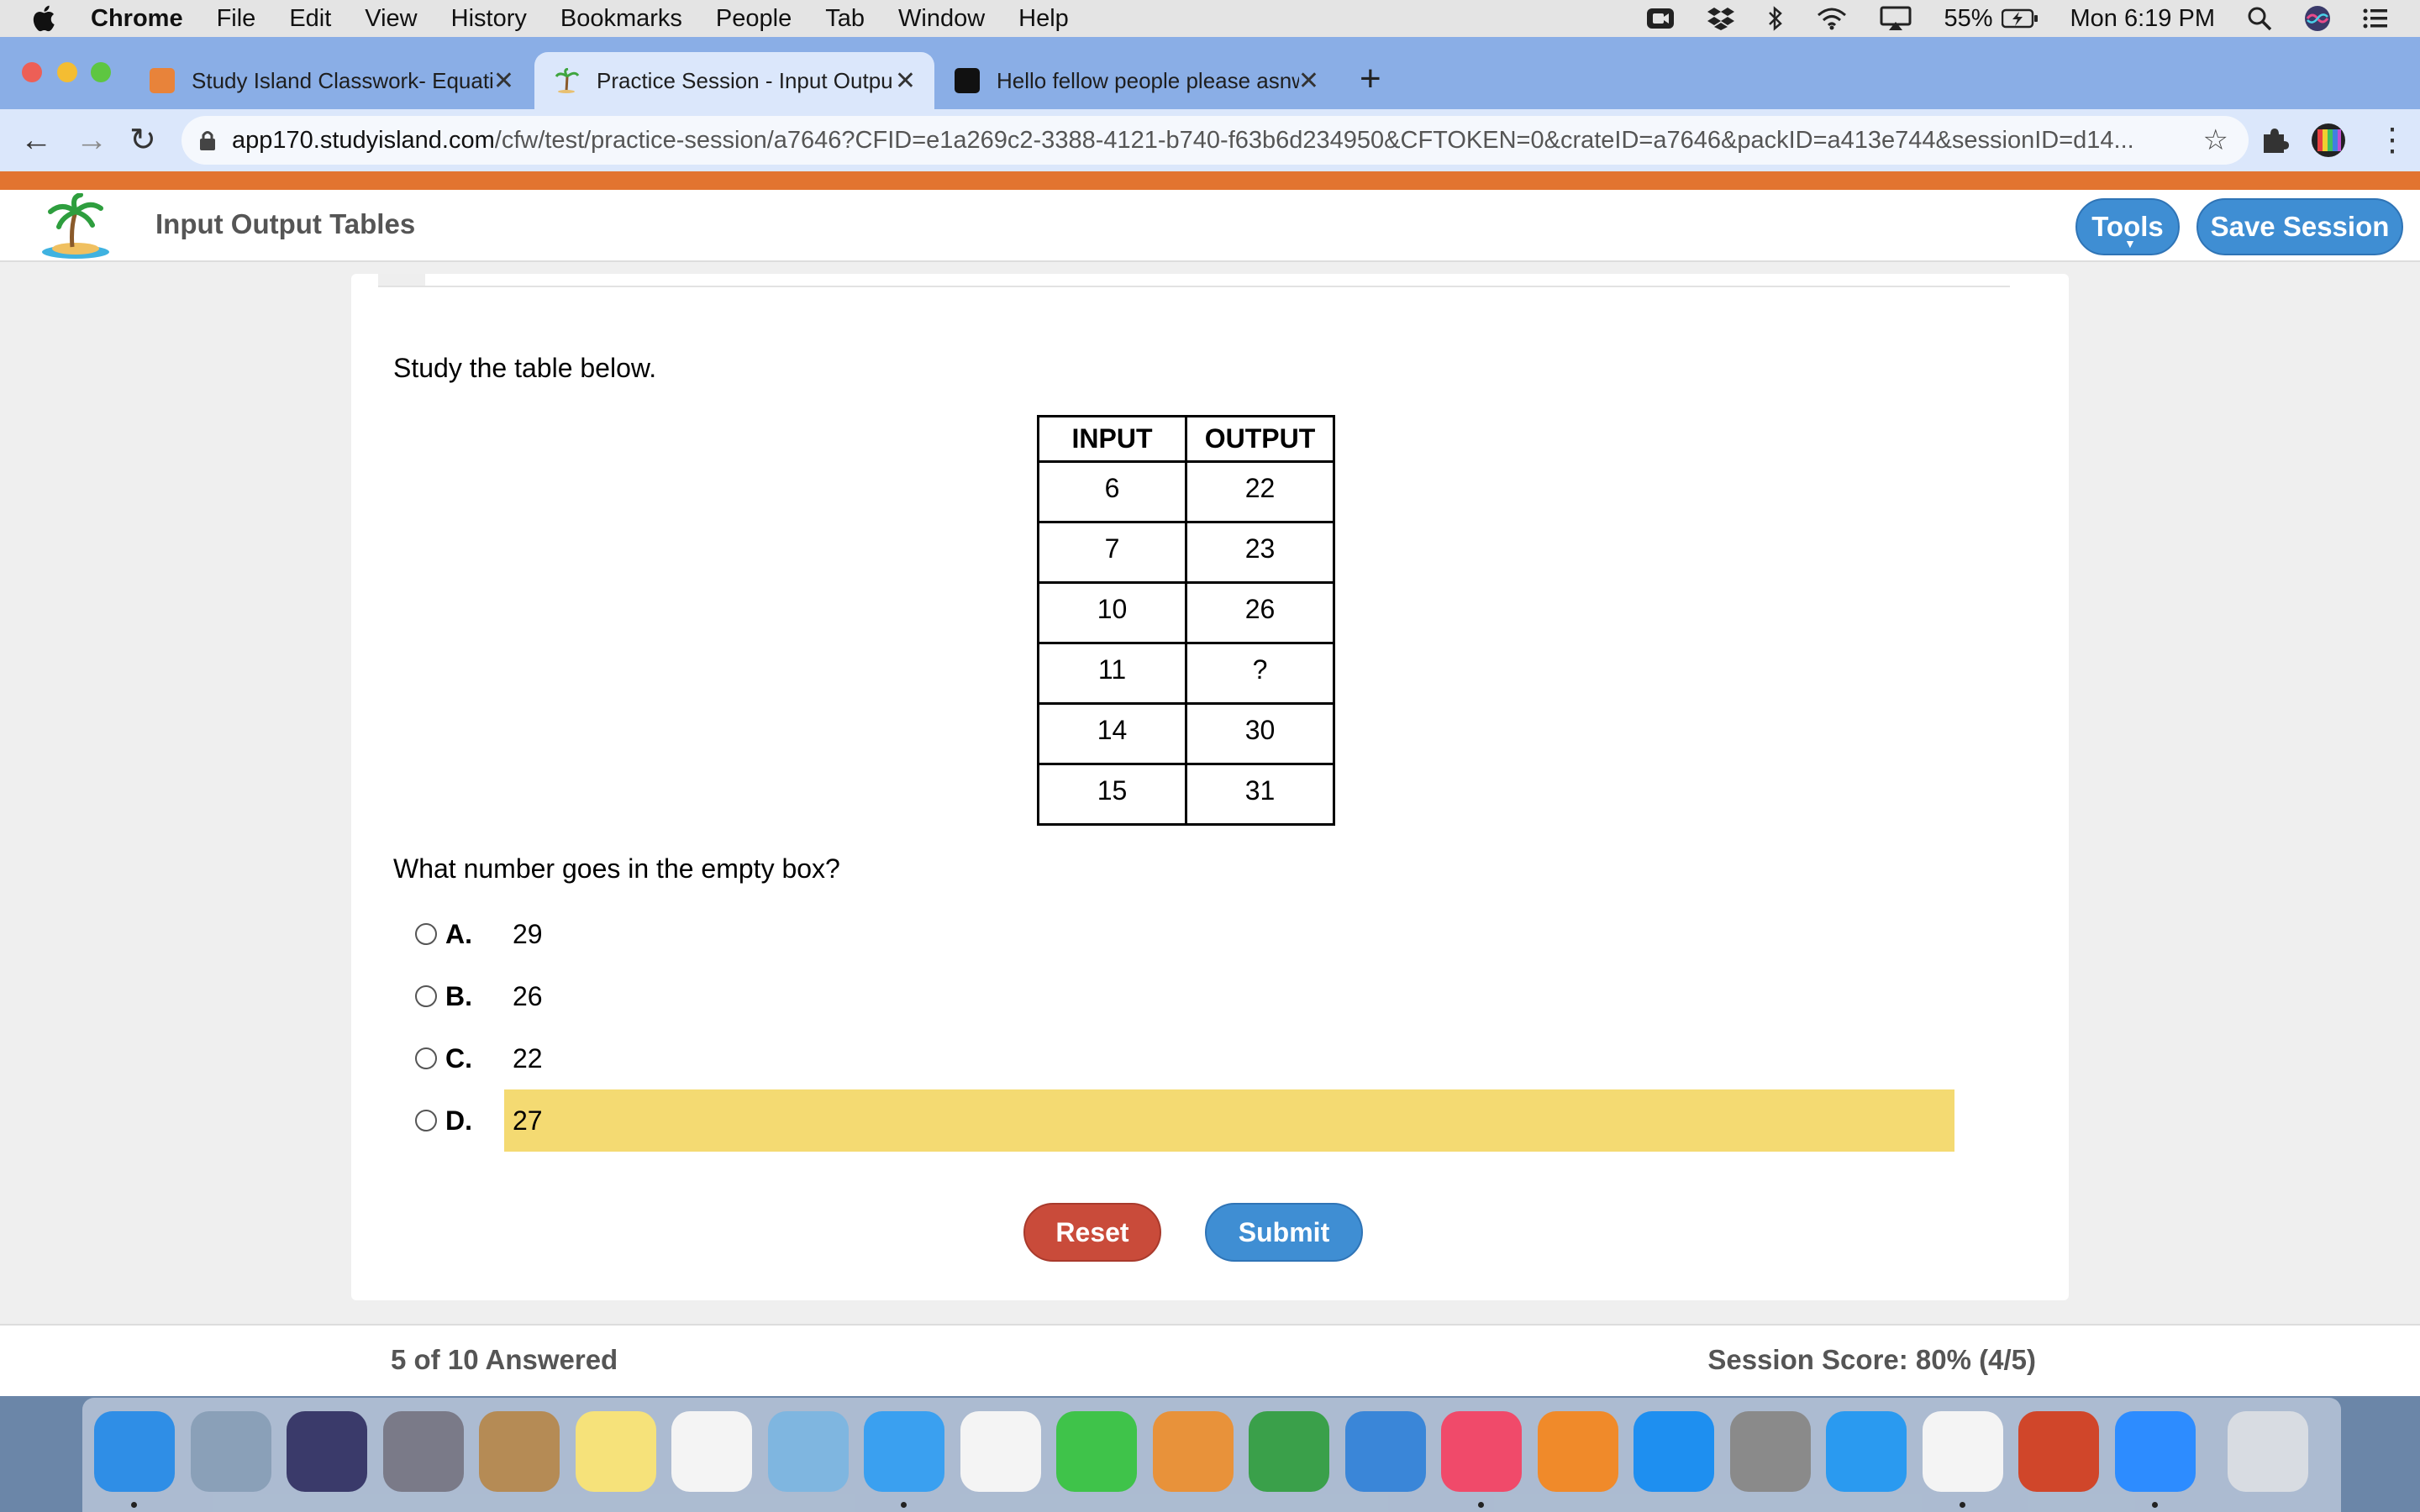  Describe the element at coordinates (1136, 80) in the screenshot. I see `tab-brainly-question: Hello fellow people please asnw ✕` at that location.